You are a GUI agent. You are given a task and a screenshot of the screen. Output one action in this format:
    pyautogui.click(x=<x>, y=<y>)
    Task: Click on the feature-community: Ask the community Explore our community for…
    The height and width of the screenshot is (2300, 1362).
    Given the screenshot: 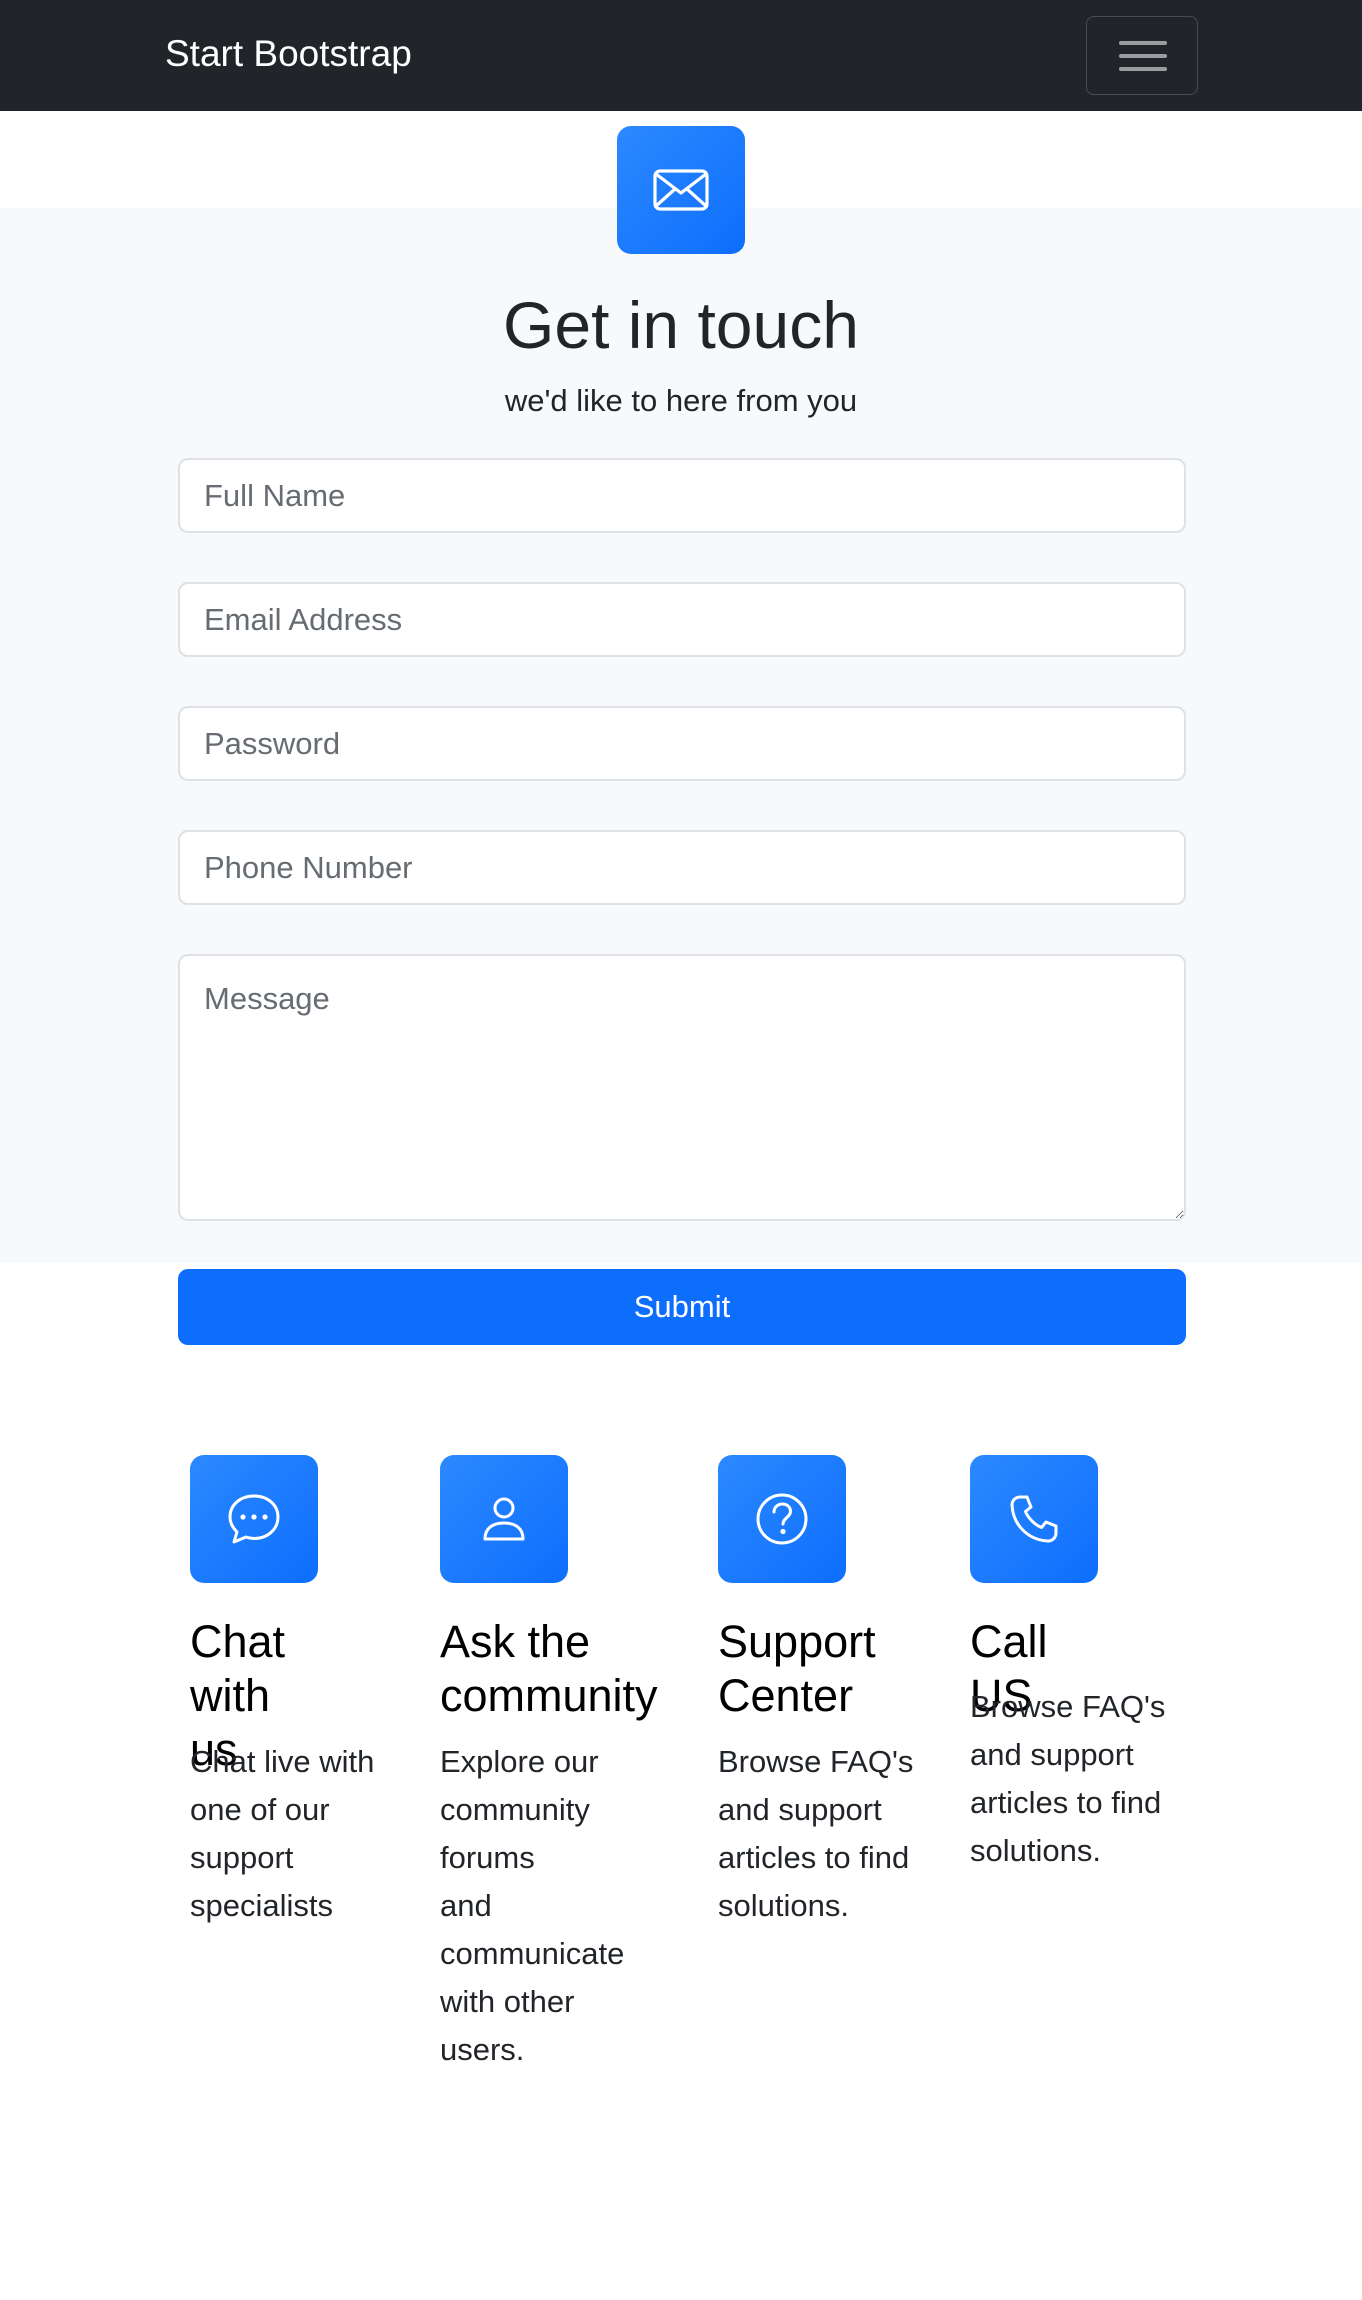 What is the action you would take?
    pyautogui.click(x=549, y=1761)
    